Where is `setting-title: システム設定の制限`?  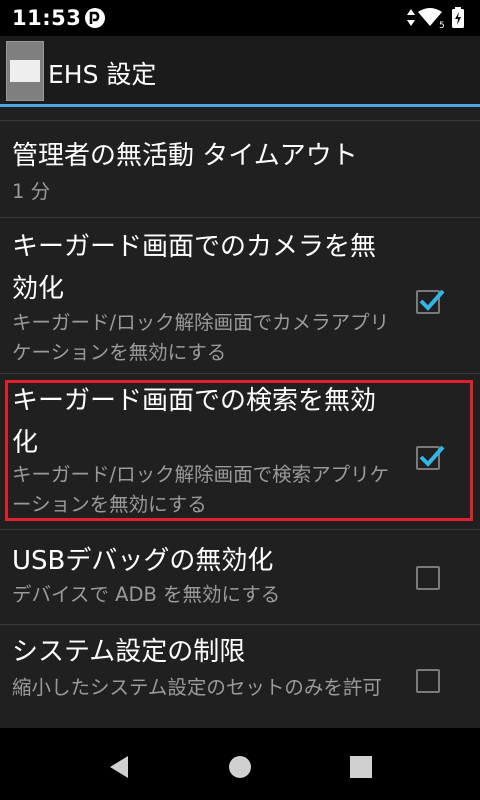
setting-title: システム設定の制限 is located at coordinates (129, 652).